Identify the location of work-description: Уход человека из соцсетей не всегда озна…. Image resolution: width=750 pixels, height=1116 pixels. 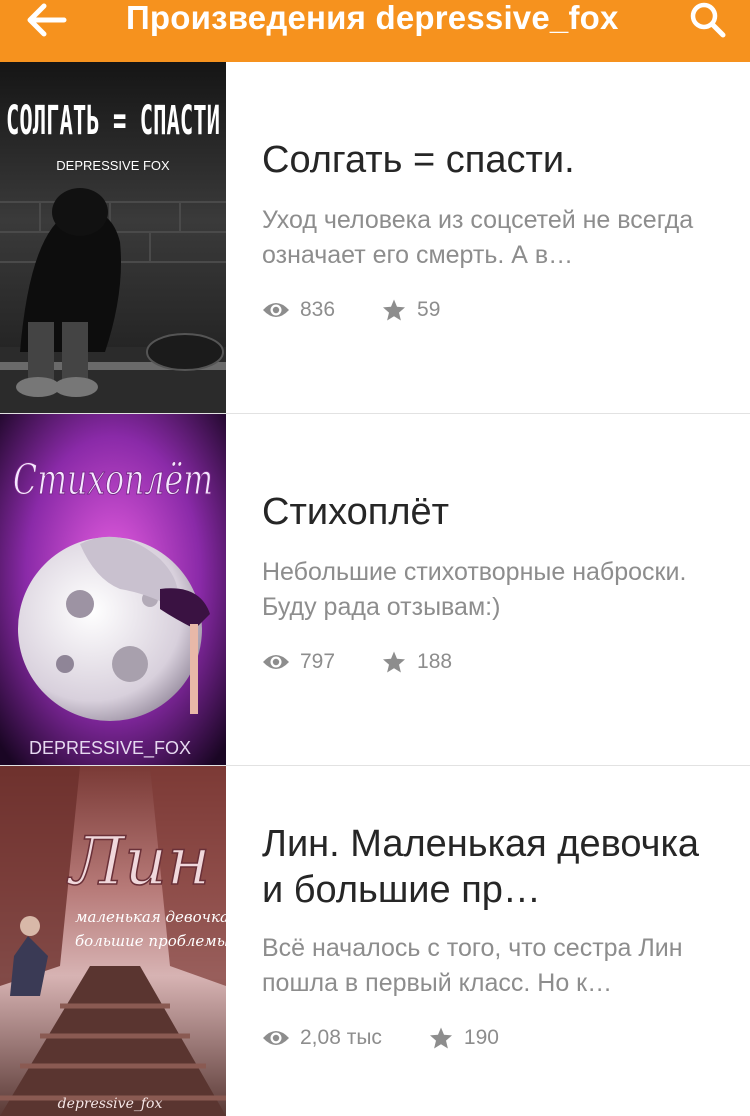
(478, 237).